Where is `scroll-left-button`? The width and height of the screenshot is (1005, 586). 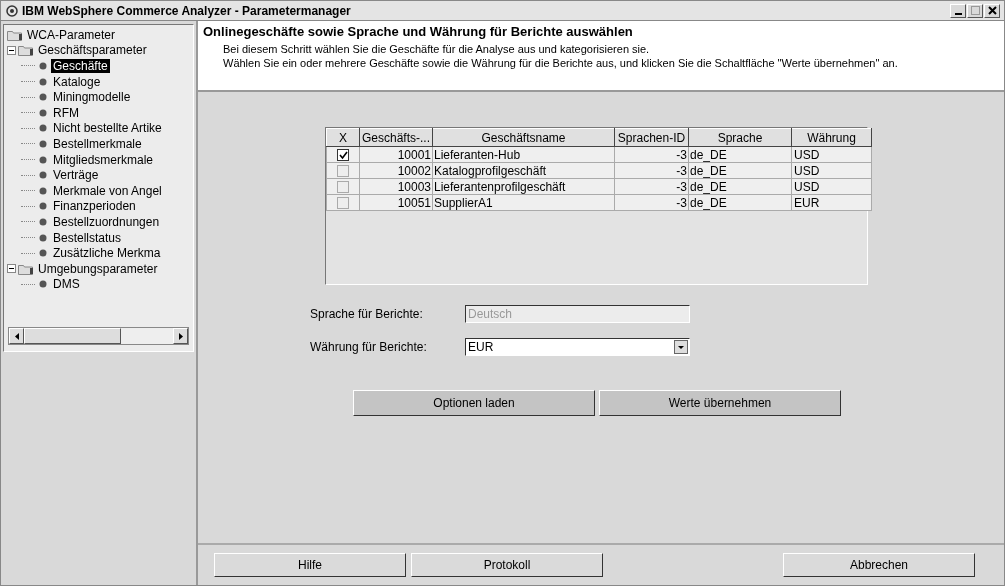 scroll-left-button is located at coordinates (16, 336).